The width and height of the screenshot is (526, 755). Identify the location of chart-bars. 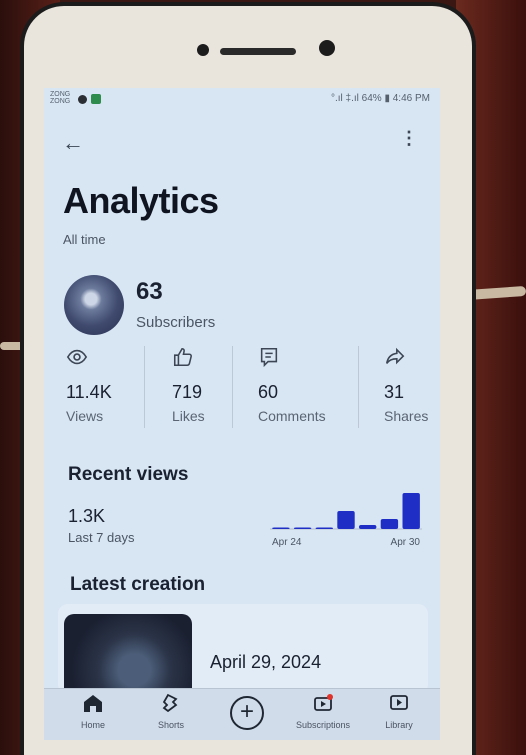
(346, 511).